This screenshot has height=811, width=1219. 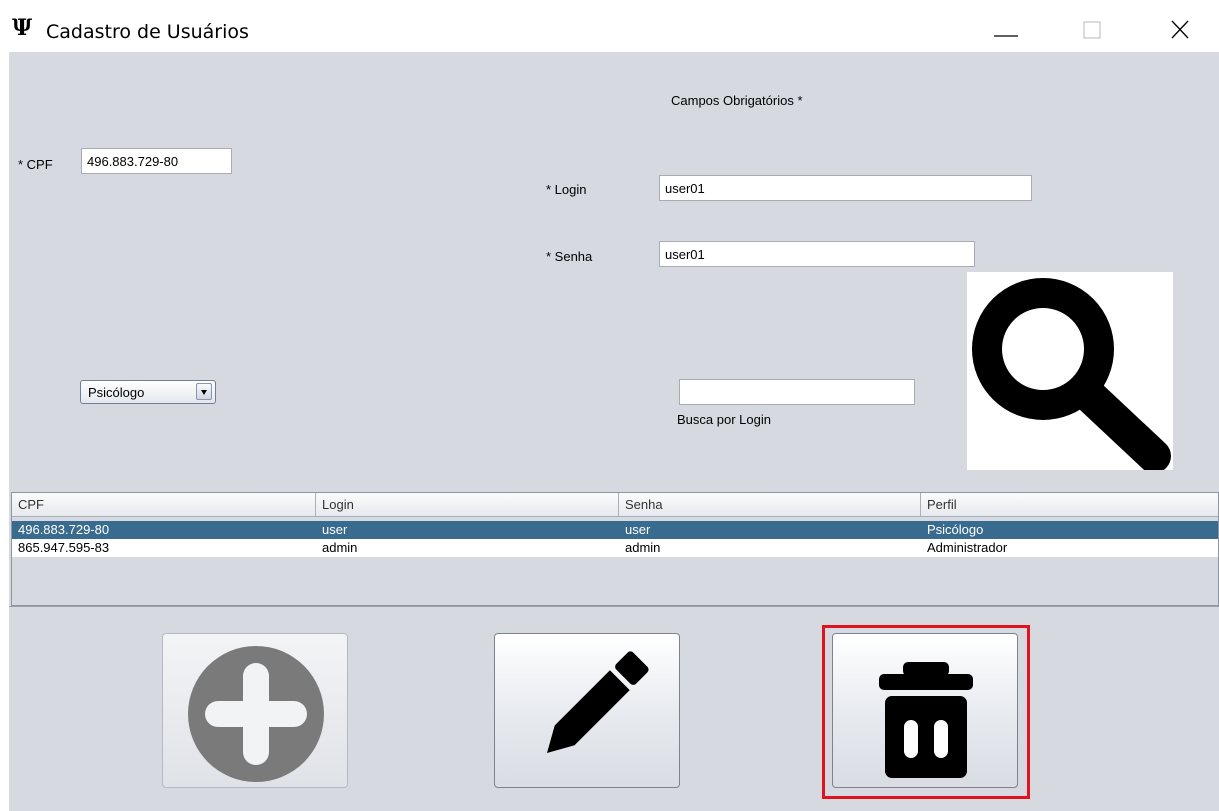 I want to click on login-input, so click(x=845, y=188).